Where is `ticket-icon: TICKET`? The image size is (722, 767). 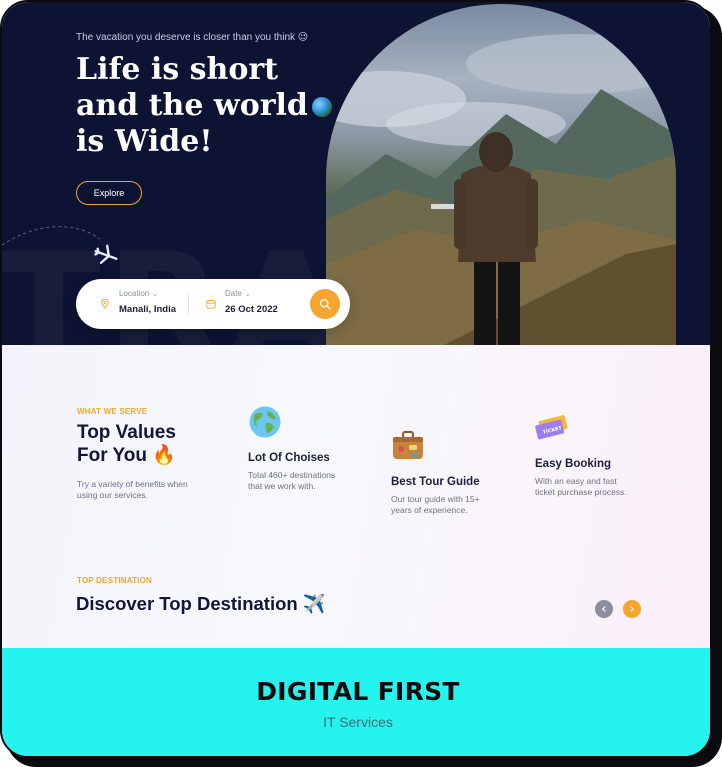
ticket-icon: TICKET is located at coordinates (551, 427).